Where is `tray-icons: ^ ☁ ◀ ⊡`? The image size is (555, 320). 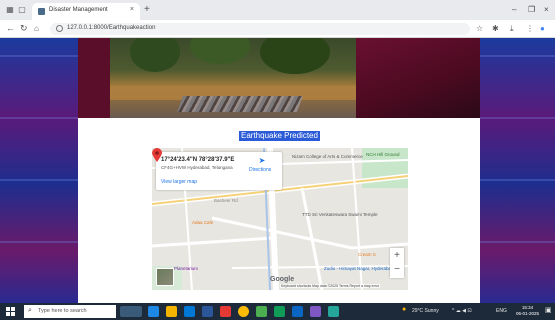 tray-icons: ^ ☁ ◀ ⊡ is located at coordinates (462, 311).